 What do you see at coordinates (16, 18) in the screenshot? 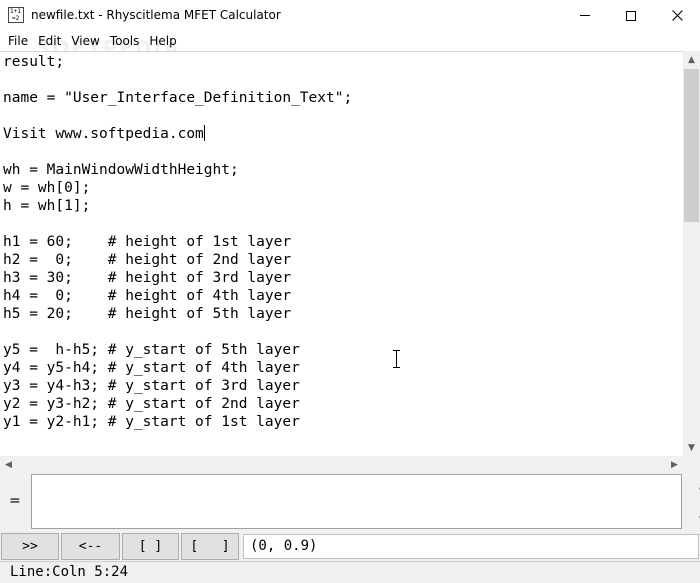
I see `app-icon-glyph-bottom: =2` at bounding box center [16, 18].